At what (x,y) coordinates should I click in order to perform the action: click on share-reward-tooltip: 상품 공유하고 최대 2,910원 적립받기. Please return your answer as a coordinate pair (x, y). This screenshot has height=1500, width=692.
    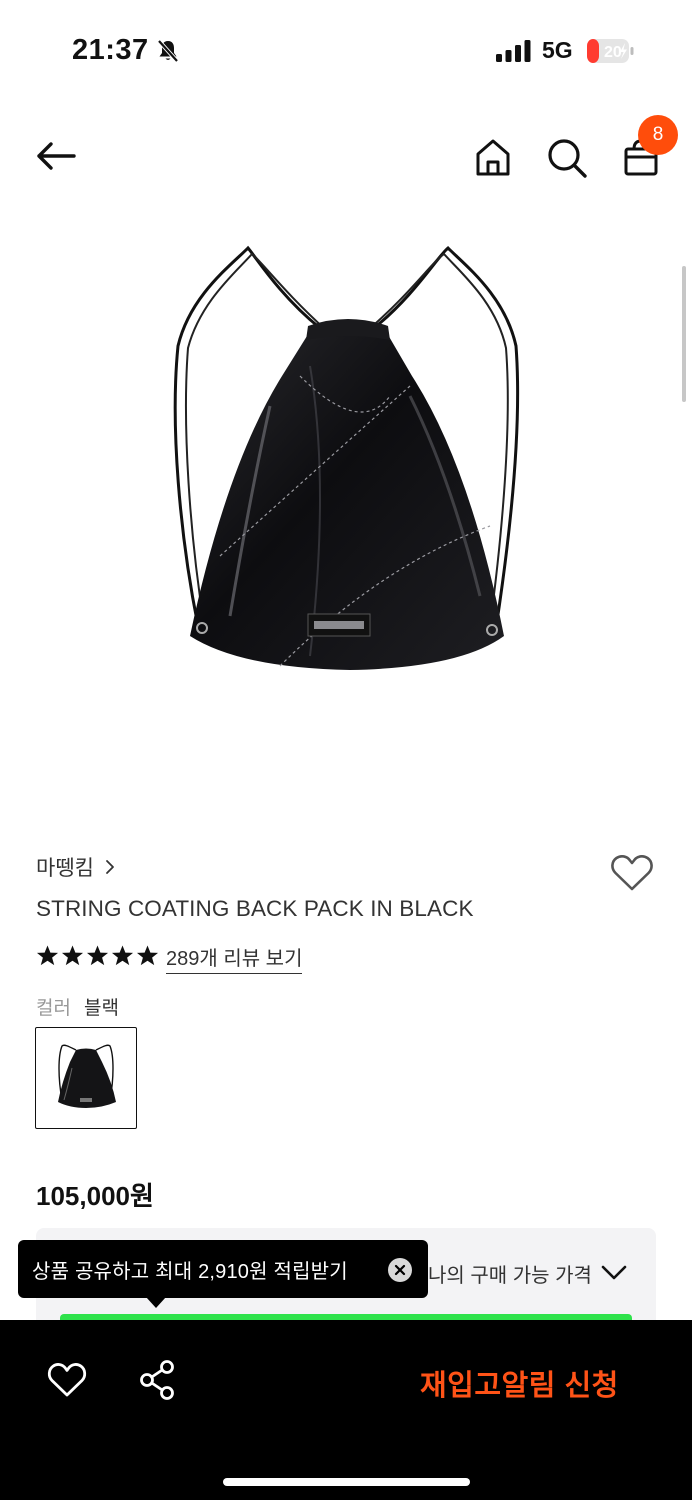
    Looking at the image, I should click on (223, 1269).